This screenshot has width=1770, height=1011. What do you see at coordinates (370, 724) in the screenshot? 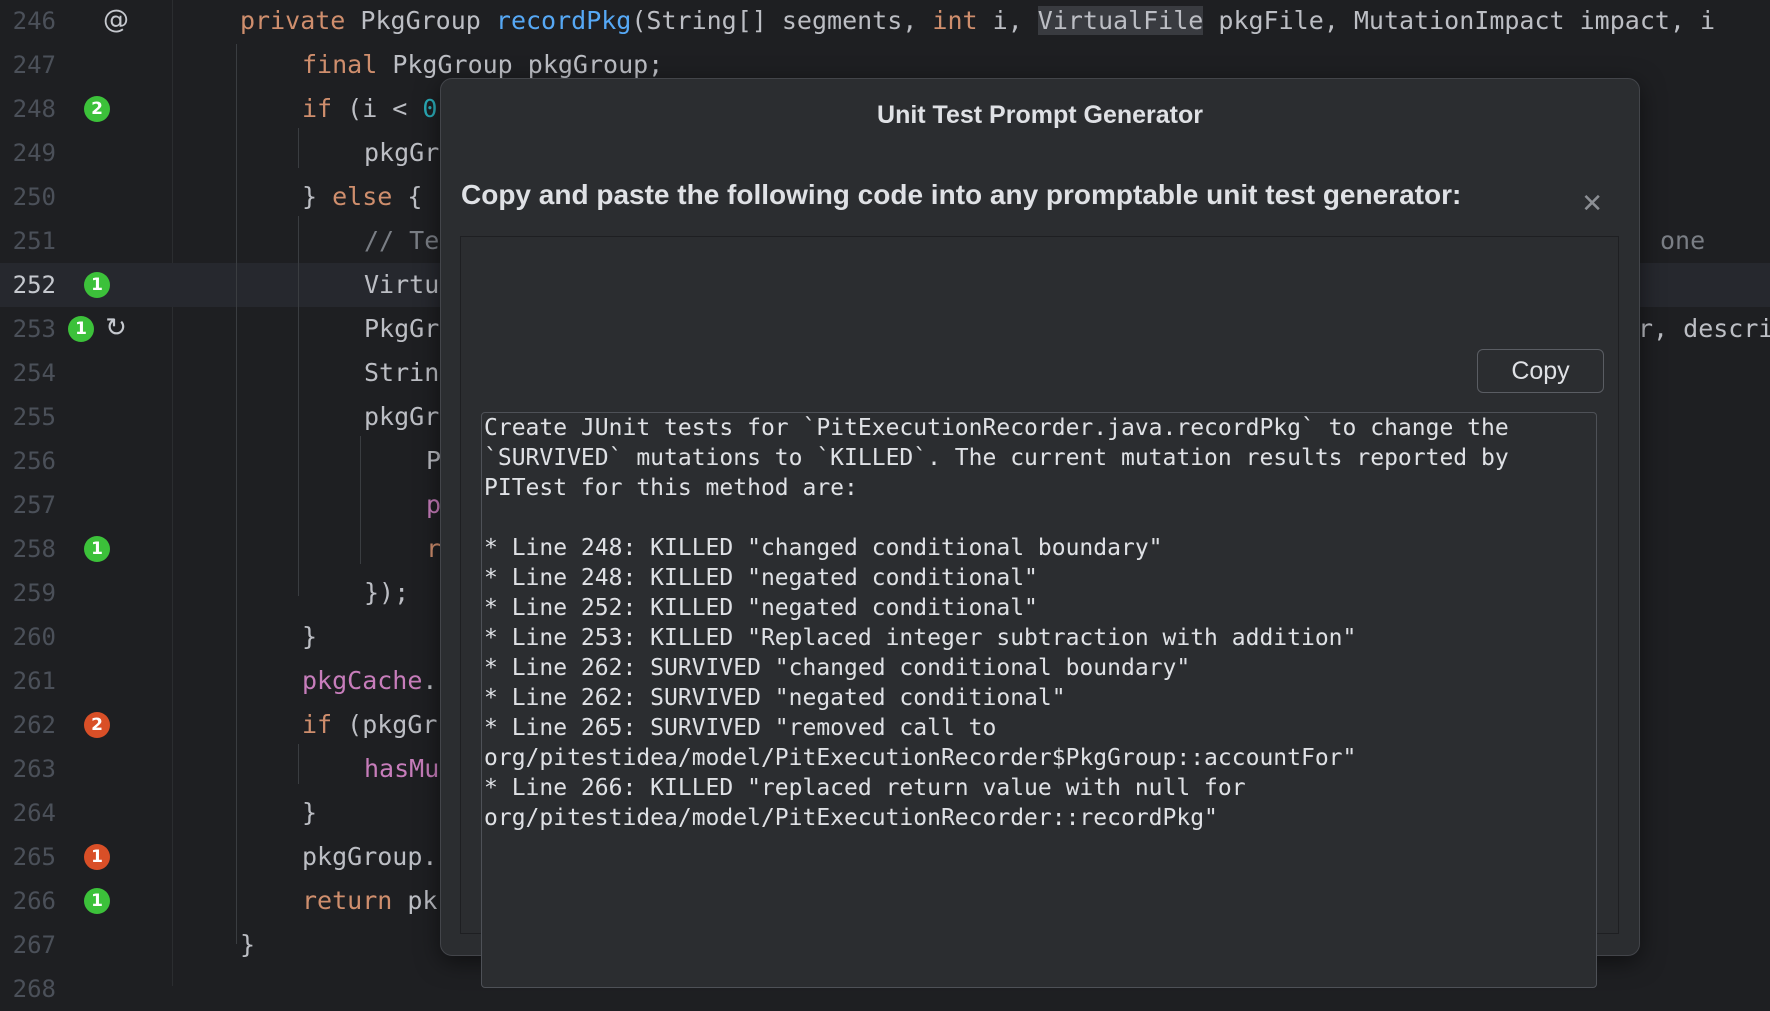
I see `code-text: if (pkgGr` at bounding box center [370, 724].